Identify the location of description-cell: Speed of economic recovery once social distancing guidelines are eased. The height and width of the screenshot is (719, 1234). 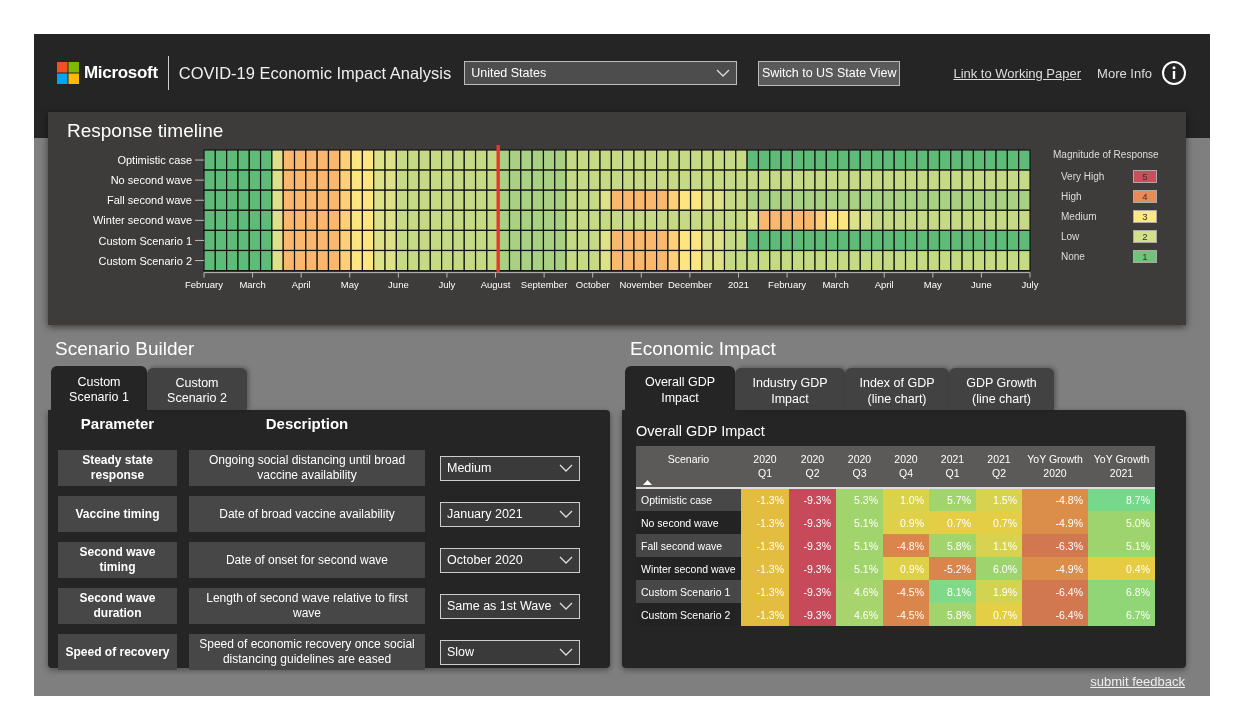
(307, 652).